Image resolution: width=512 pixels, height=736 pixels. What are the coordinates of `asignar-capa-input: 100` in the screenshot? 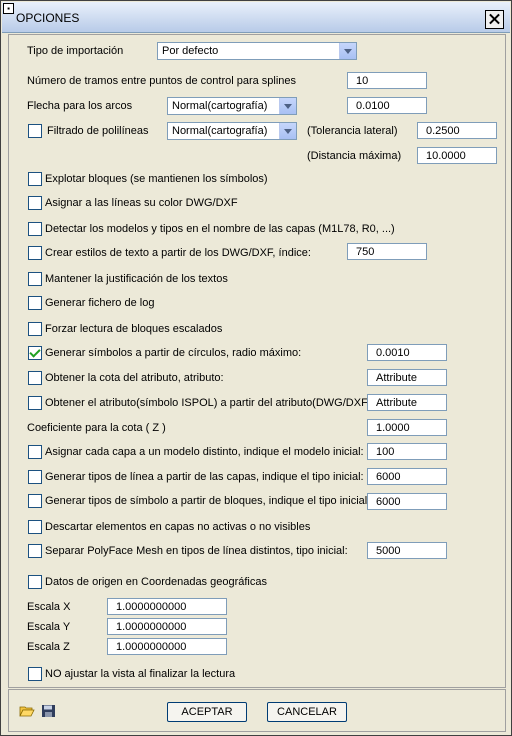 It's located at (407, 451).